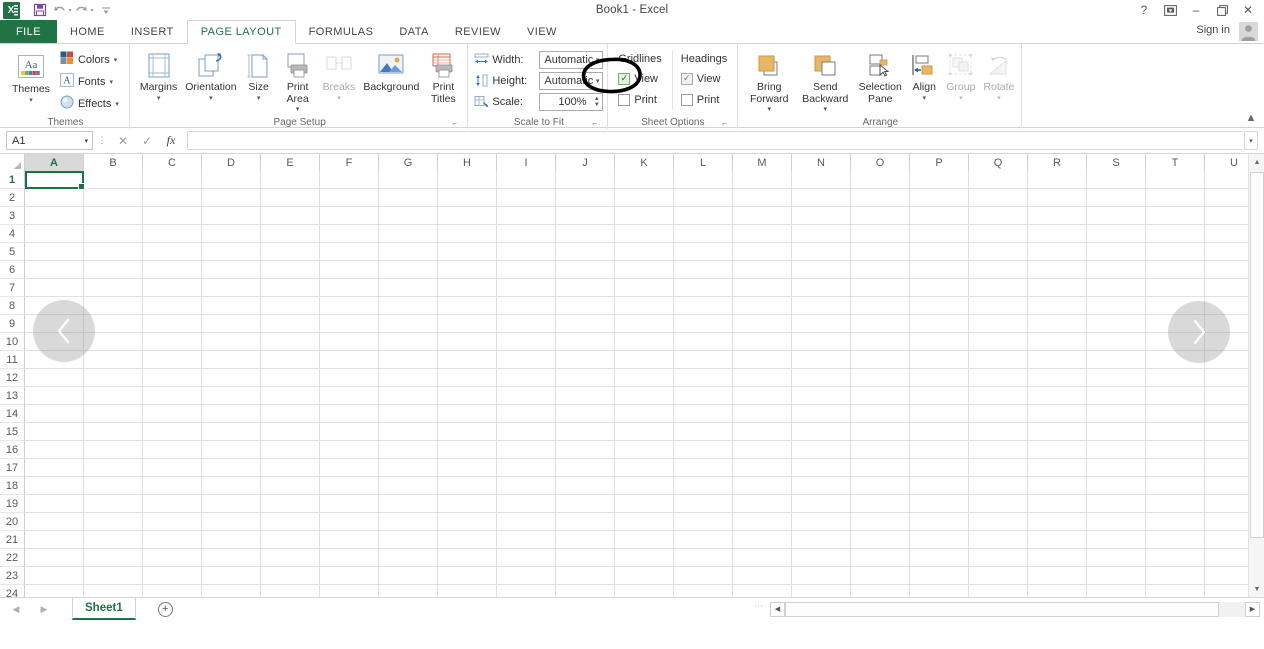 This screenshot has width=1264, height=649. What do you see at coordinates (158, 75) in the screenshot?
I see `margins-button: Margins ▾` at bounding box center [158, 75].